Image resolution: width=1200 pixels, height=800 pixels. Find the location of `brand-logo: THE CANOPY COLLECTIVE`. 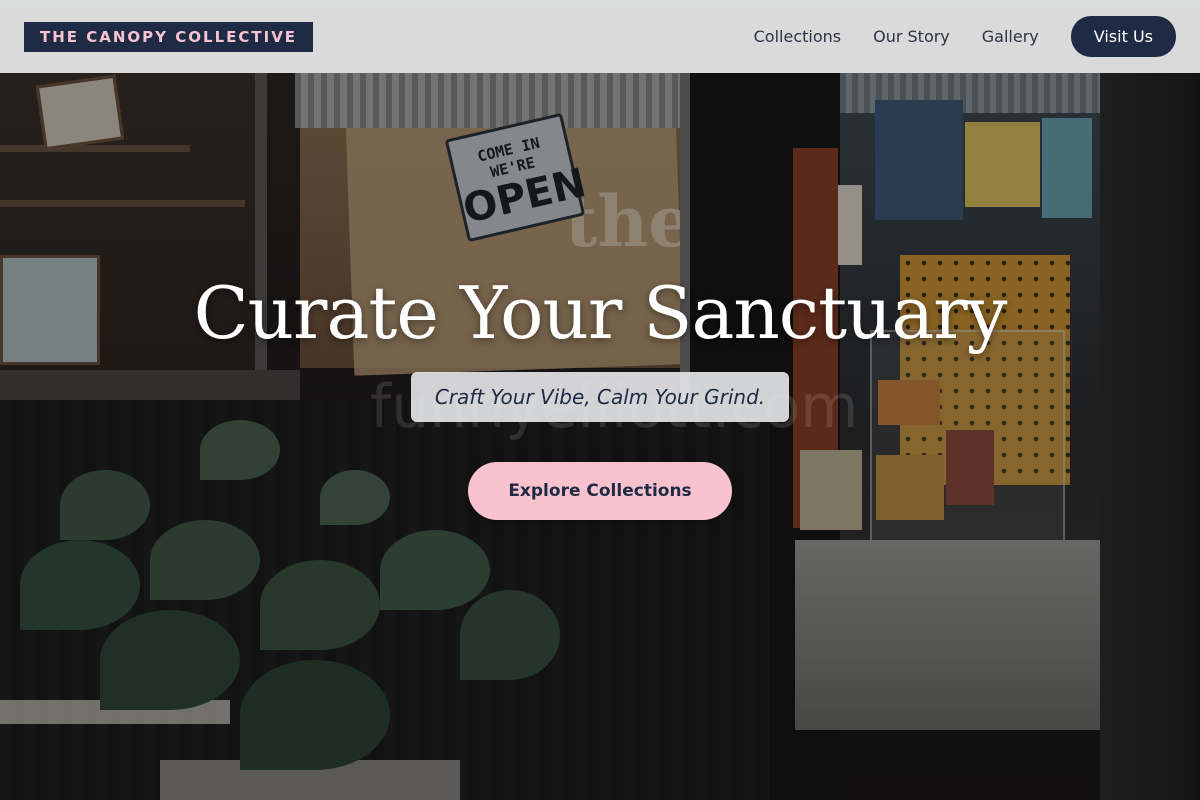

brand-logo: THE CANOPY COLLECTIVE is located at coordinates (169, 36).